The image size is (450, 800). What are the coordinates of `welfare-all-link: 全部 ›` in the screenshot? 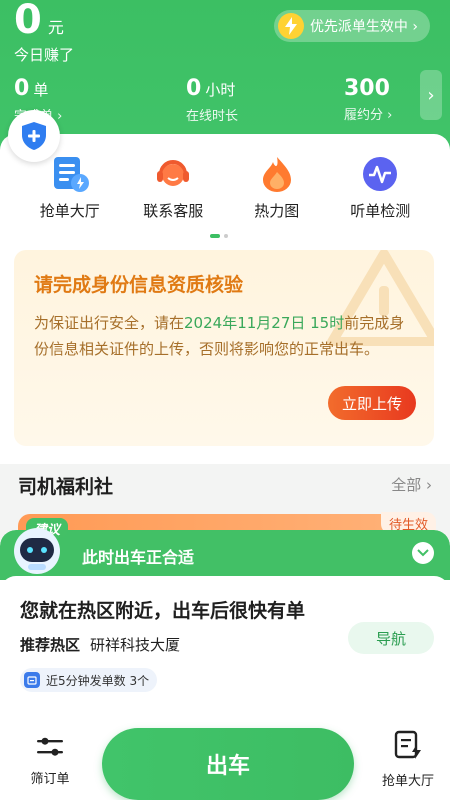 It's located at (411, 484).